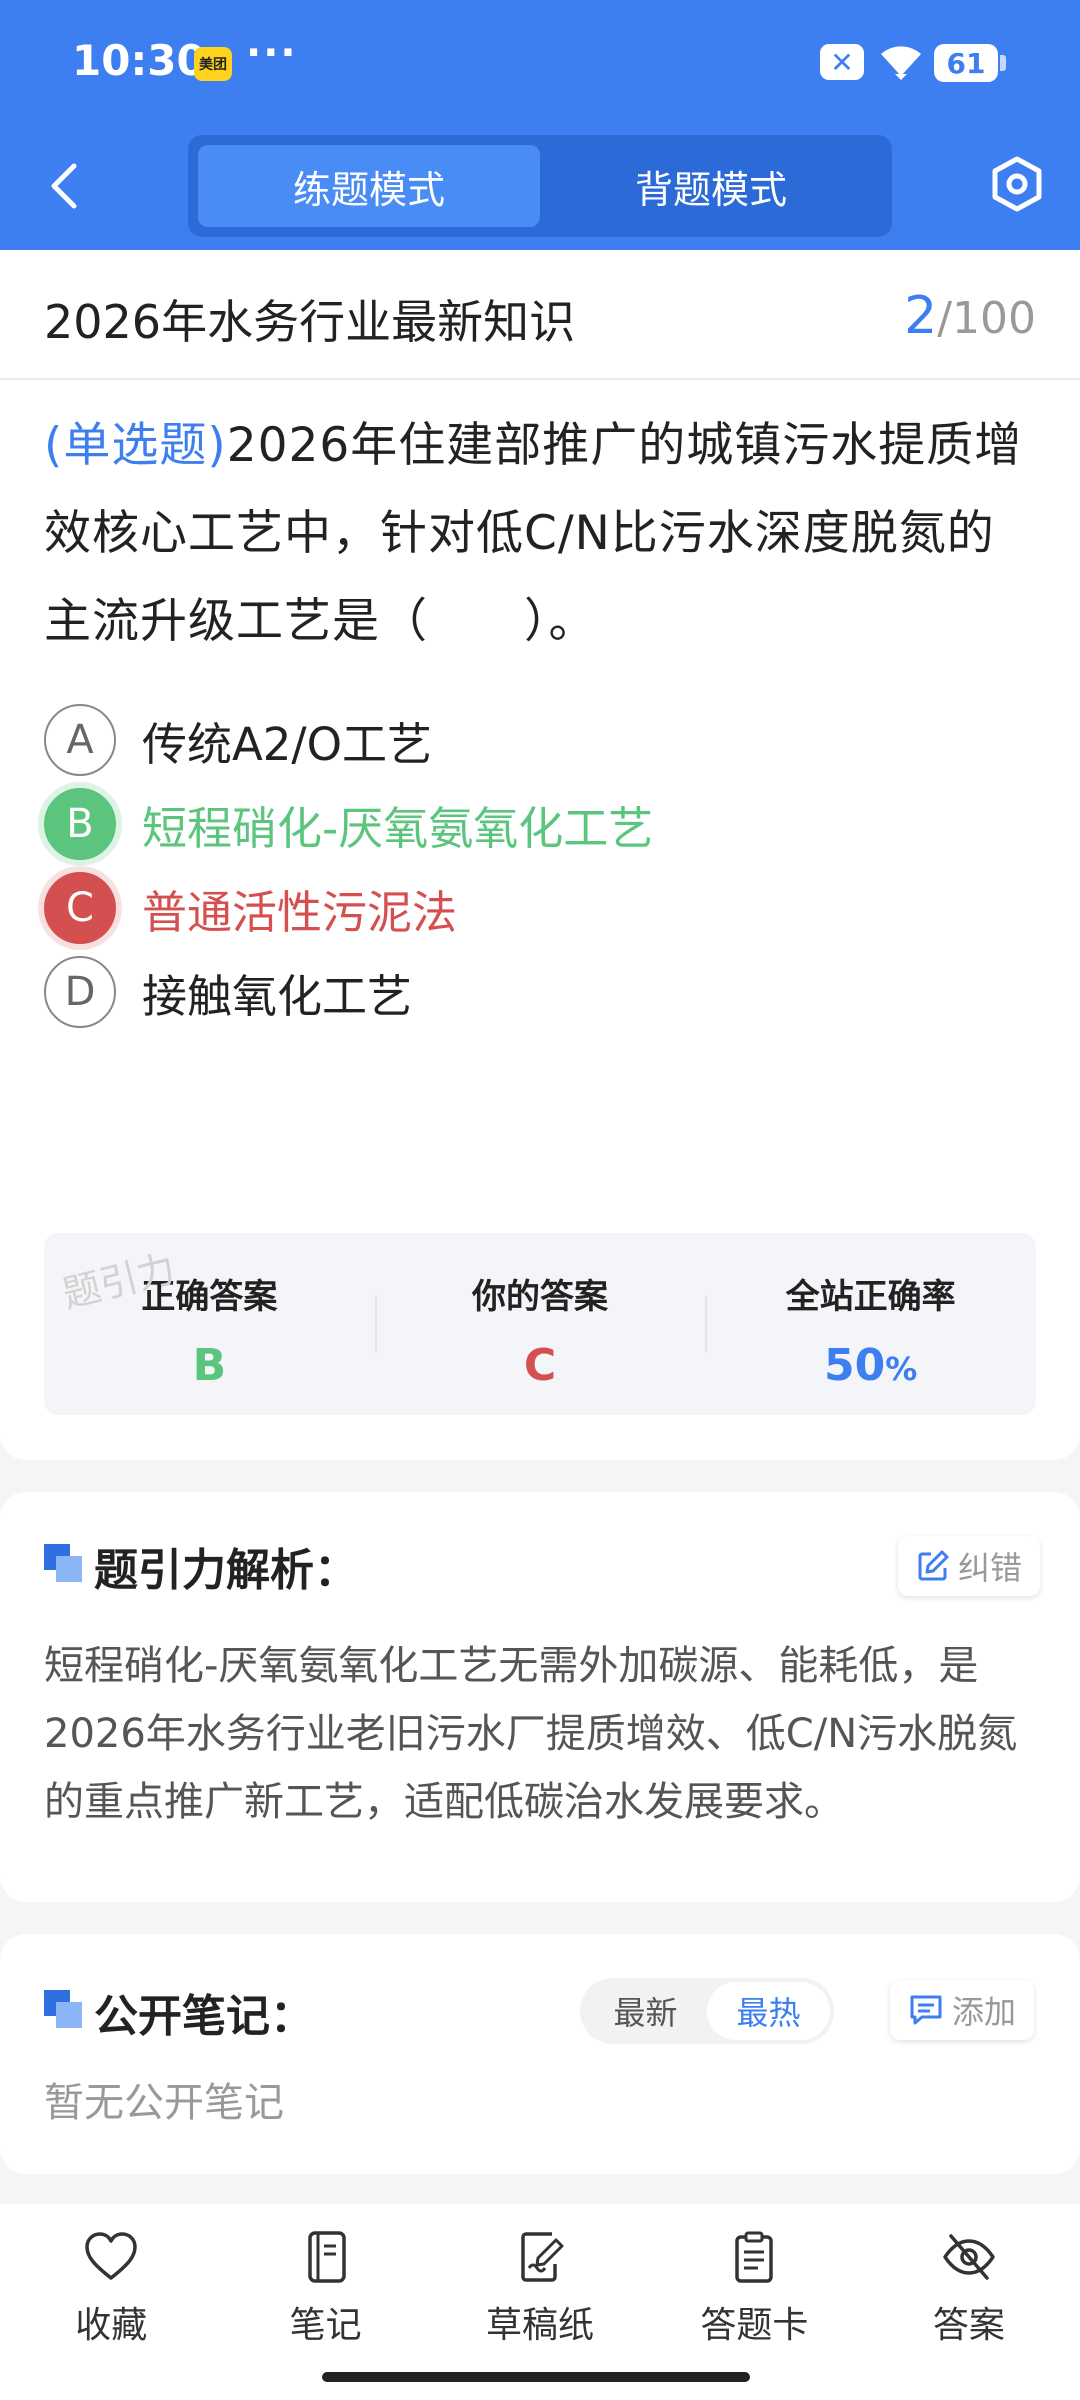 This screenshot has height=2400, width=1080. What do you see at coordinates (540, 2054) in the screenshot?
I see `public-notes-card: 公开笔记： 最新 最热 添加 暂无公开笔记` at bounding box center [540, 2054].